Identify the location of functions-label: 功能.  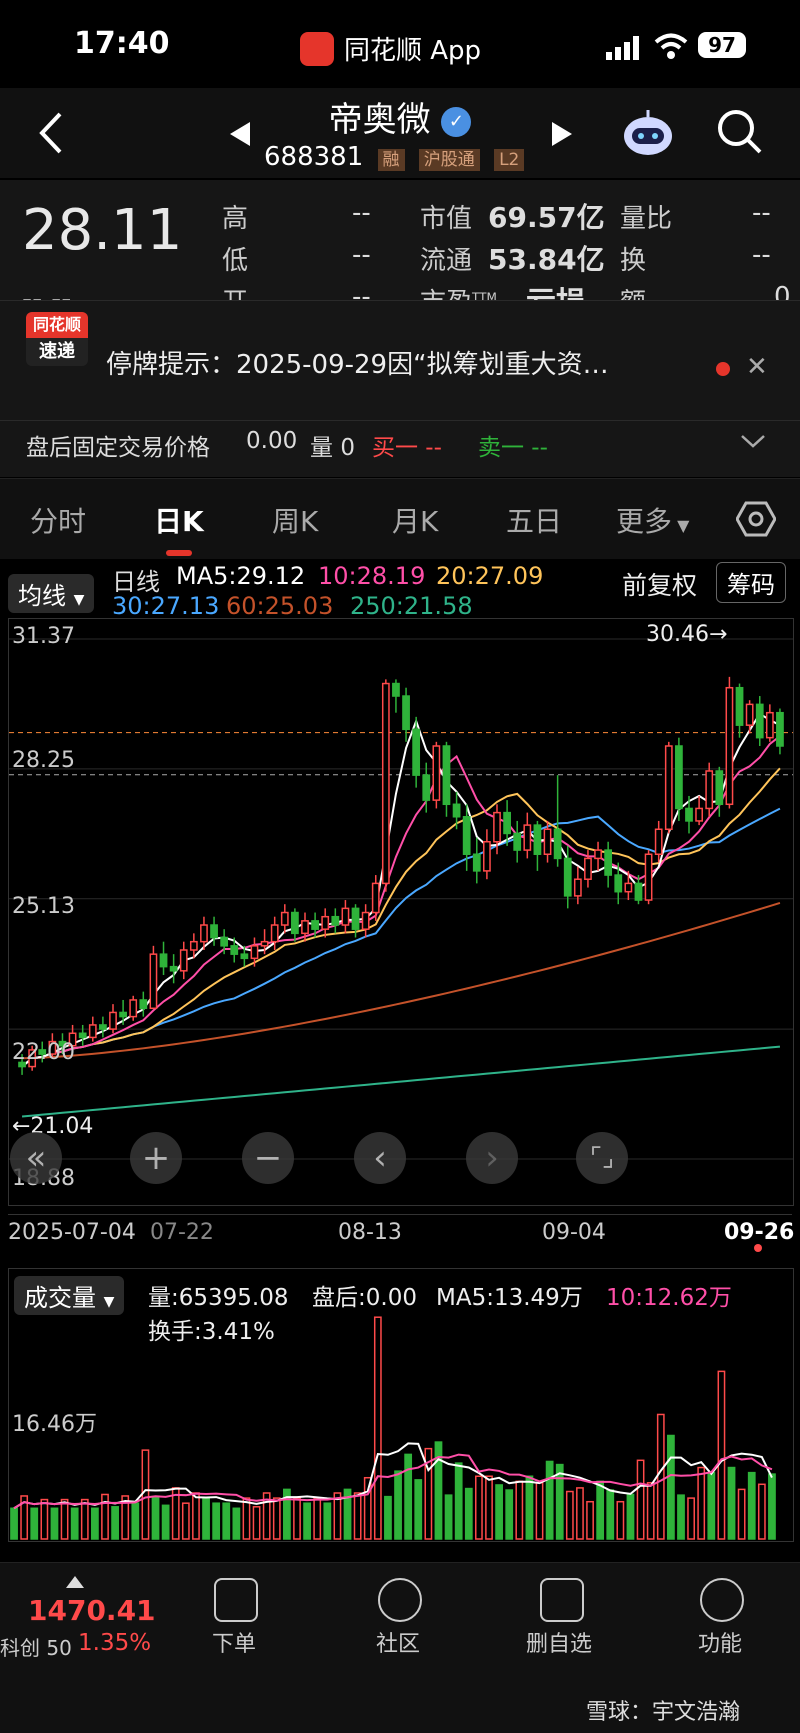
(720, 1642).